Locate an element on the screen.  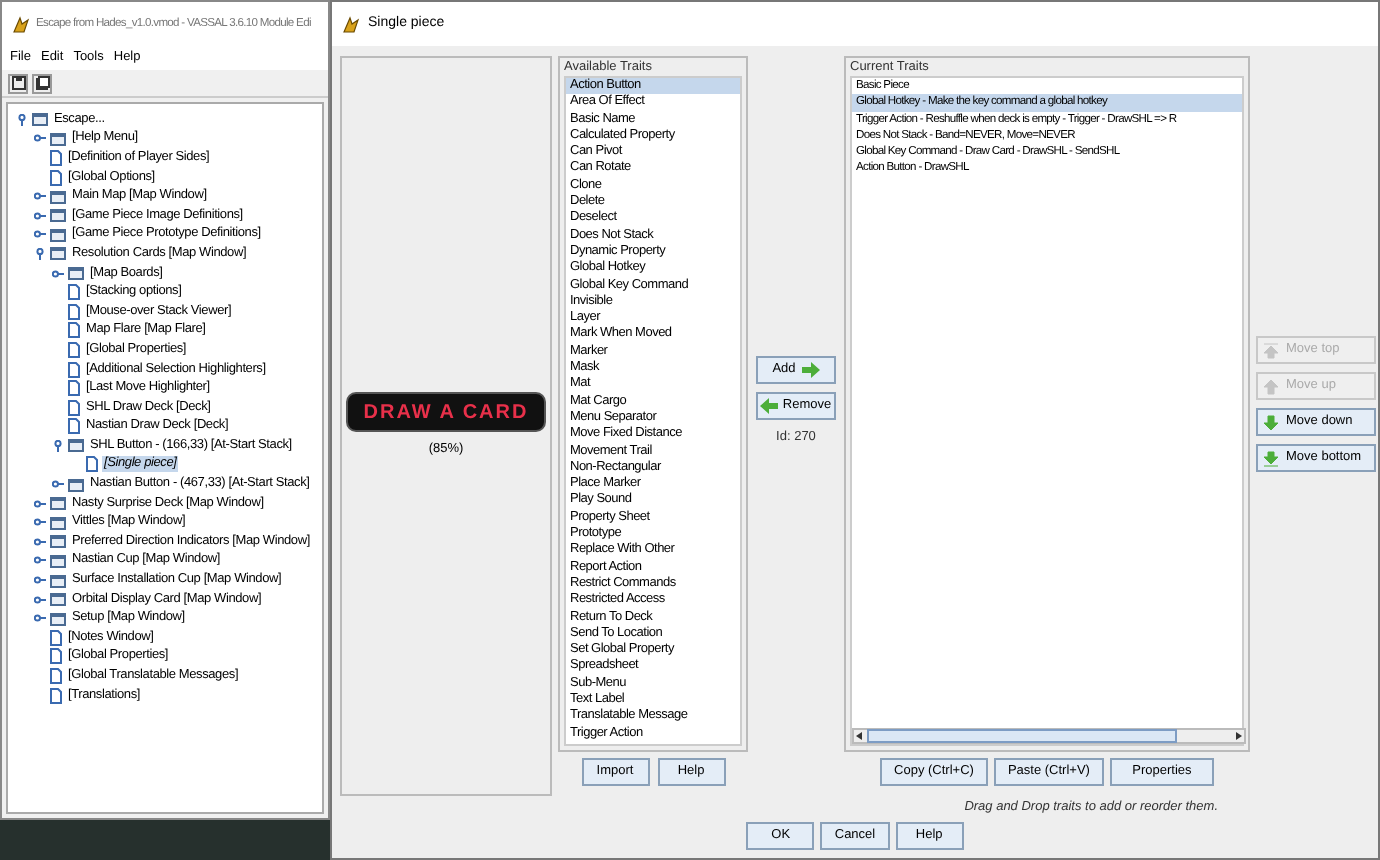
arrow-left-icon is located at coordinates (769, 406).